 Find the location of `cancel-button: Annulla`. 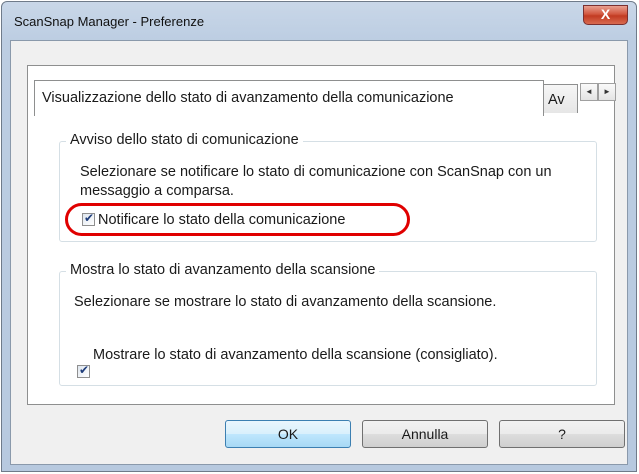

cancel-button: Annulla is located at coordinates (425, 434).